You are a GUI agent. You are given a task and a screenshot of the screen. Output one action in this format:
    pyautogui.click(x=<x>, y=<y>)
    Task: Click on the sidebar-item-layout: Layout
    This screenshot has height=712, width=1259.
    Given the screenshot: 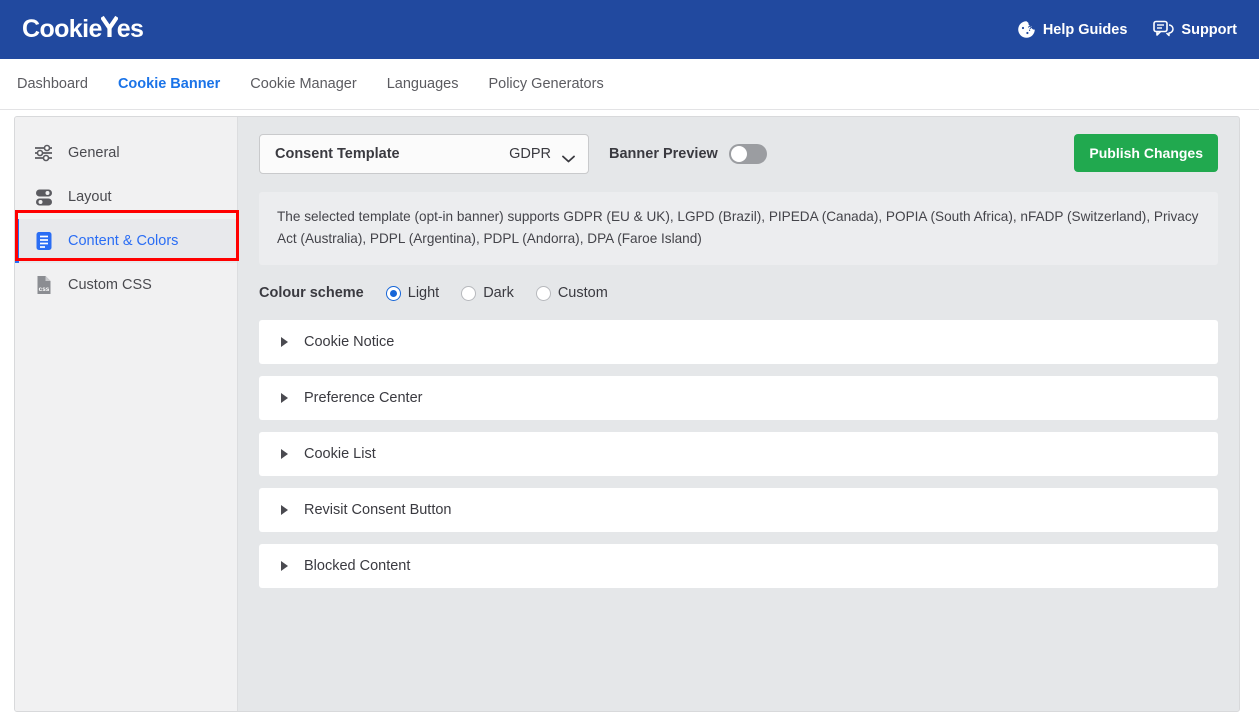 What is the action you would take?
    pyautogui.click(x=126, y=197)
    